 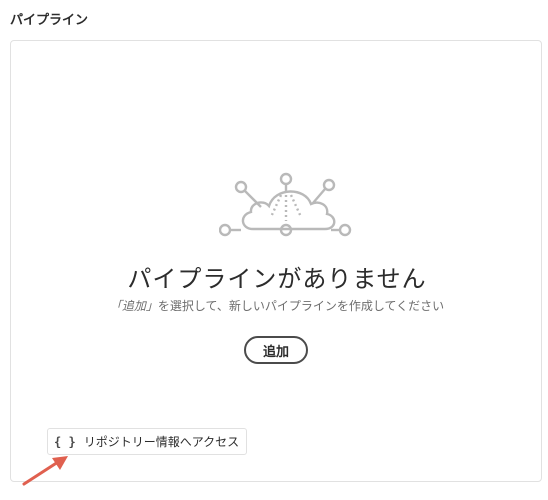 I want to click on braces-icon: { }, so click(x=65, y=441).